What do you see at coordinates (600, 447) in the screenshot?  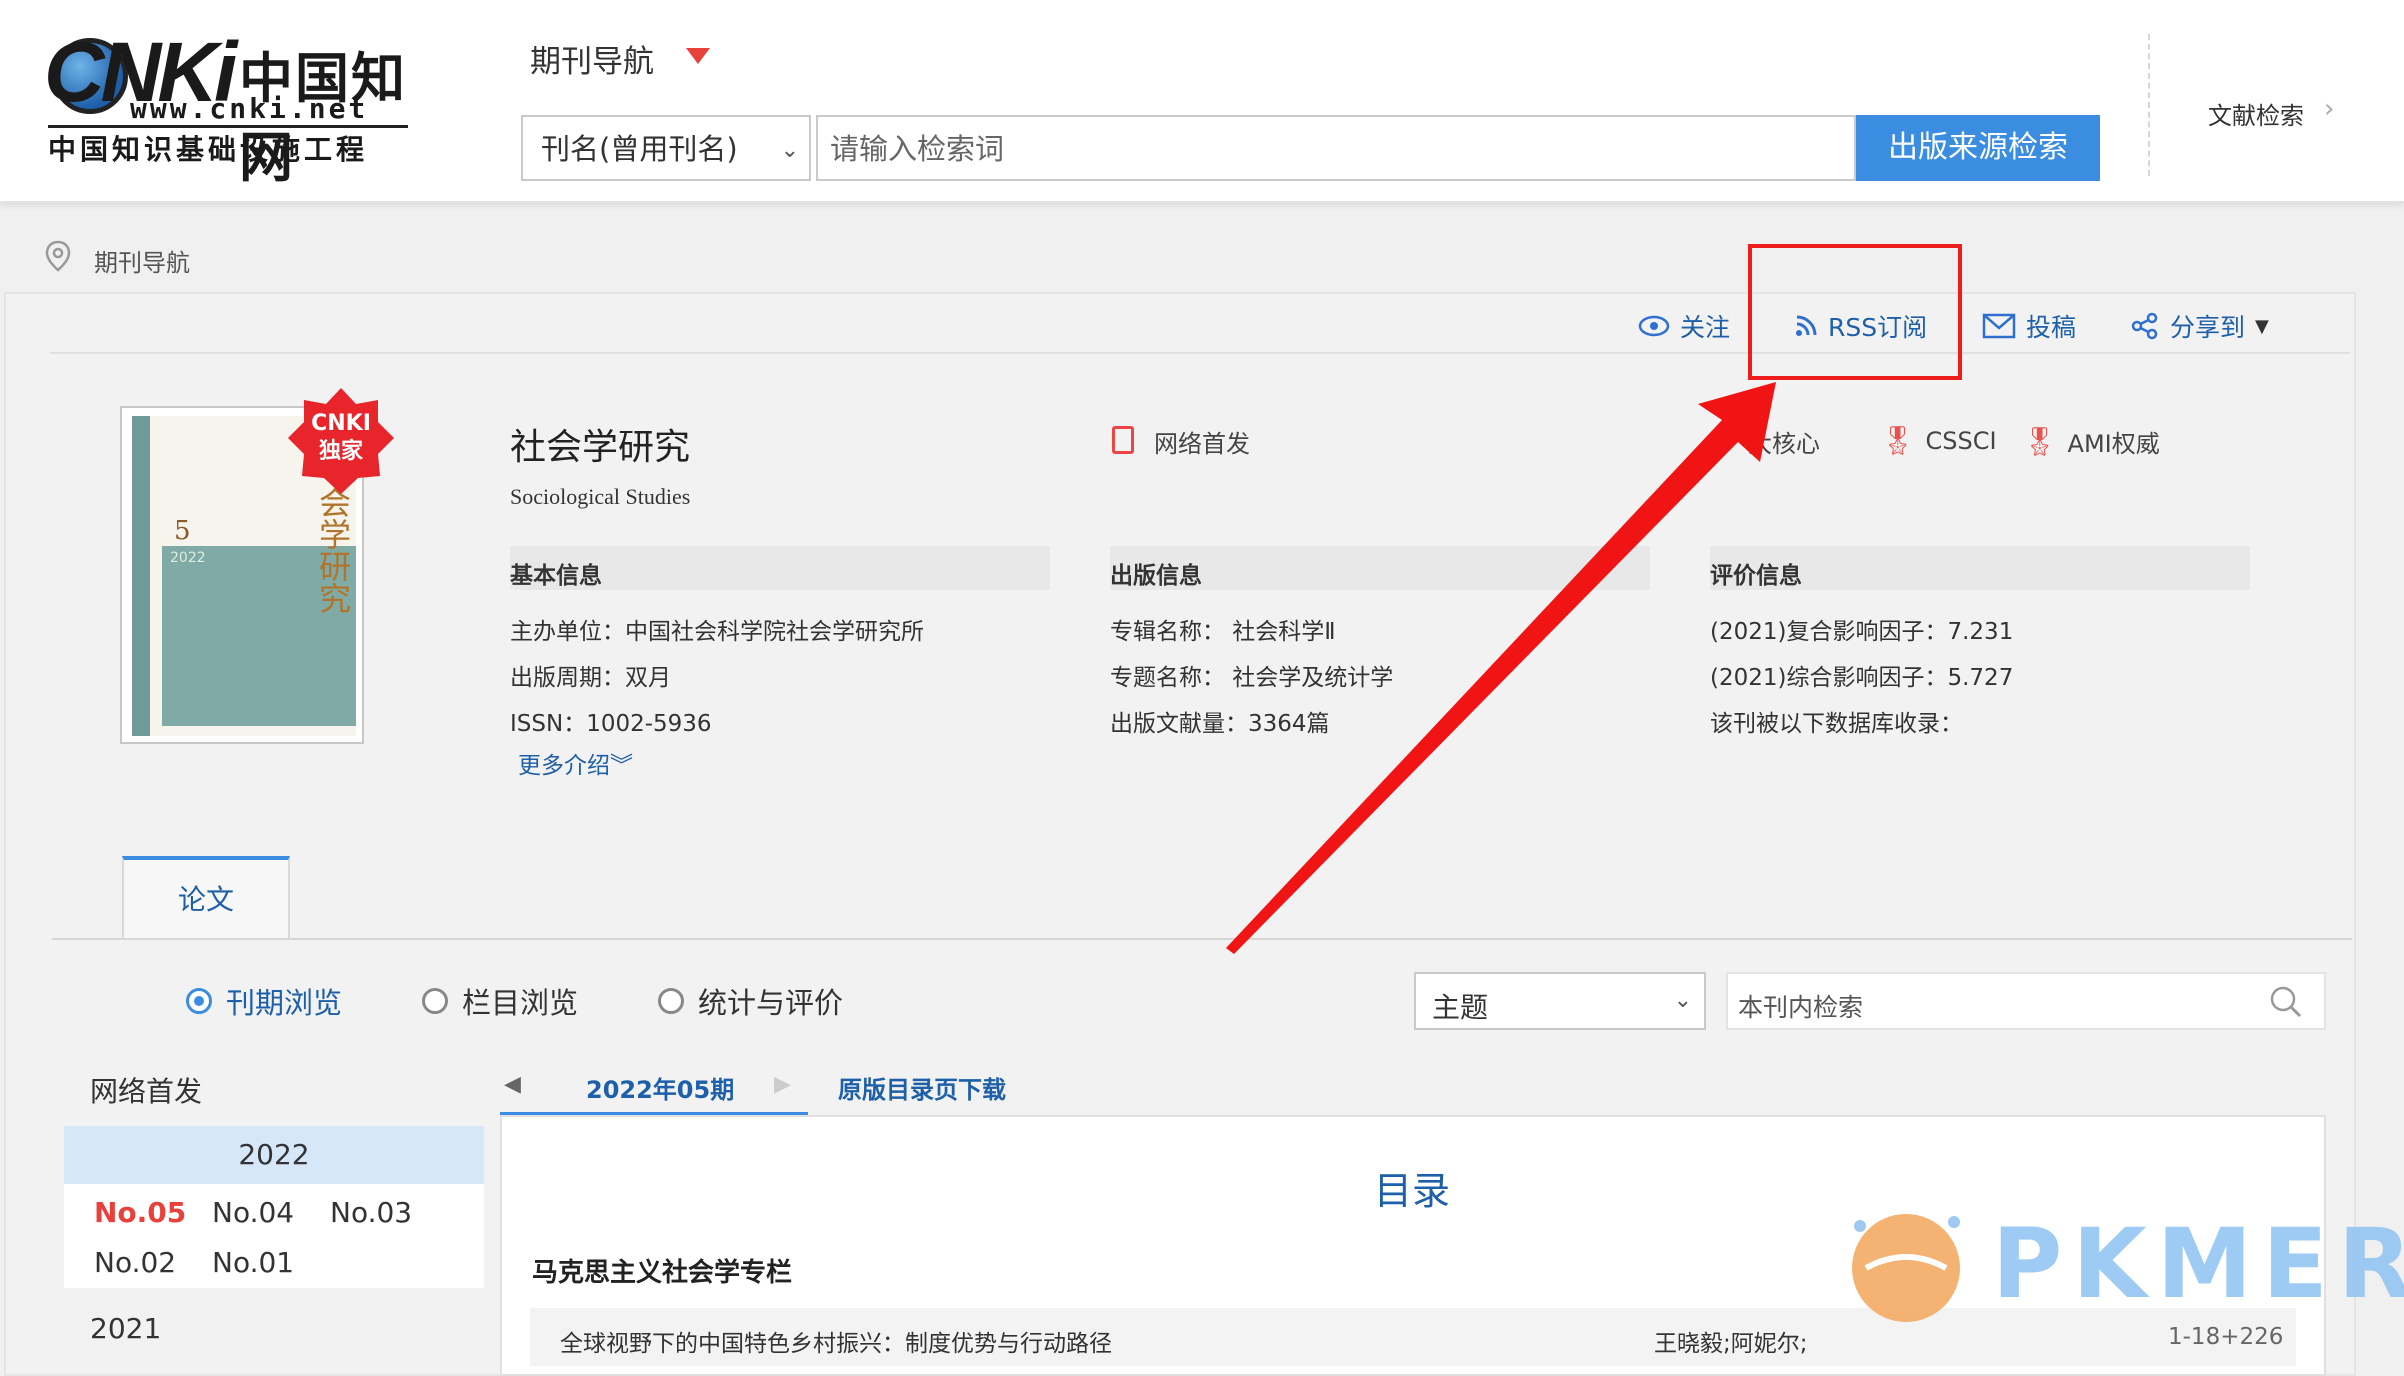 I see `journal-title: 社会学研究` at bounding box center [600, 447].